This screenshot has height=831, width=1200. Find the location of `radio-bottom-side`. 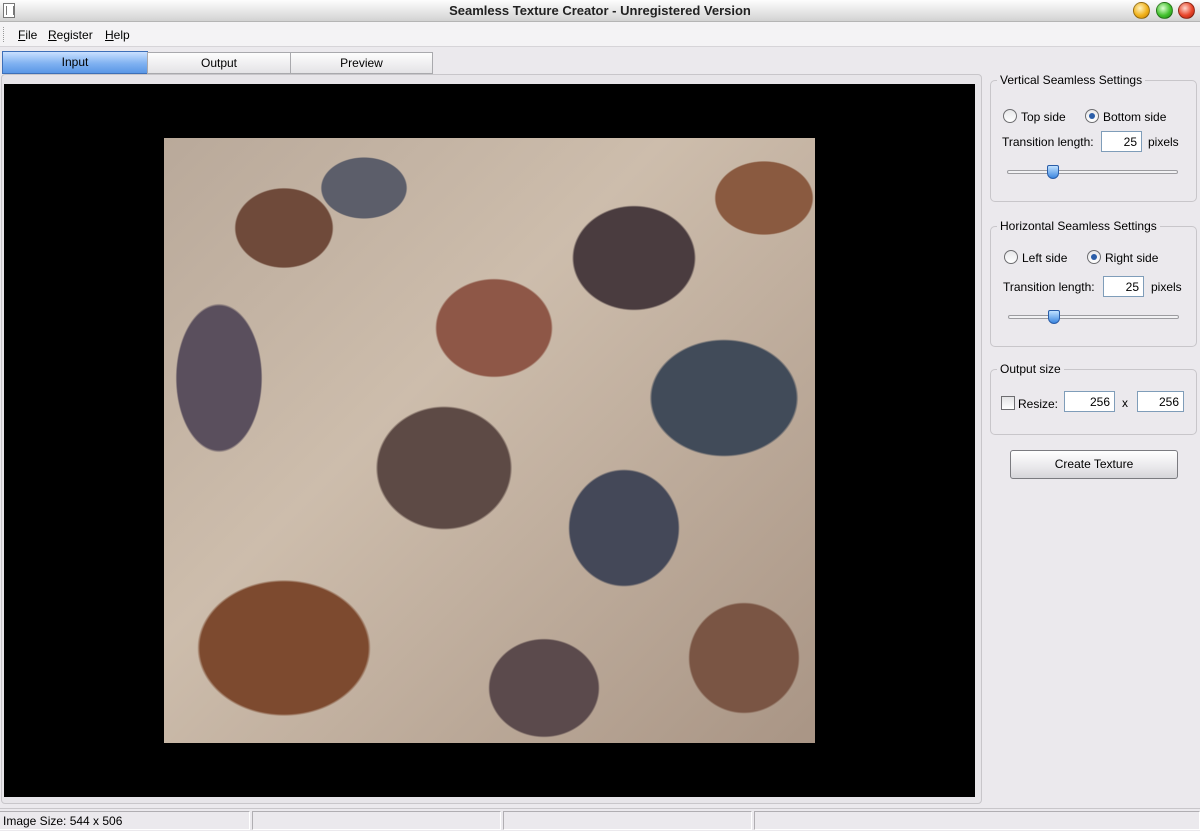

radio-bottom-side is located at coordinates (1092, 116).